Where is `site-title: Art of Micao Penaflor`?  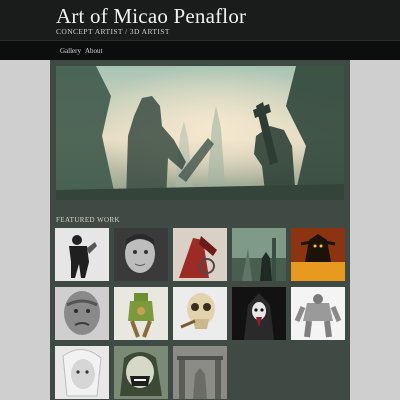 site-title: Art of Micao Penaflor is located at coordinates (151, 16).